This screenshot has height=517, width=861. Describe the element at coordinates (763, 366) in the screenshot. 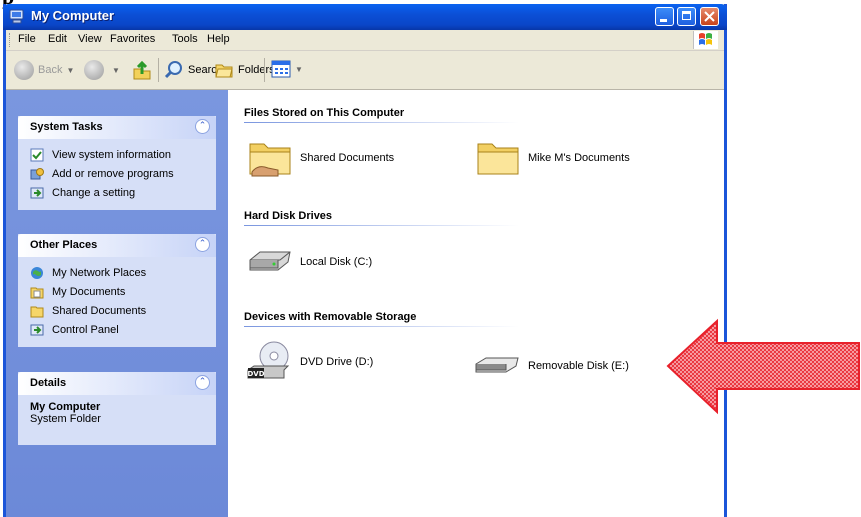

I see `red-arrow-annotation` at that location.